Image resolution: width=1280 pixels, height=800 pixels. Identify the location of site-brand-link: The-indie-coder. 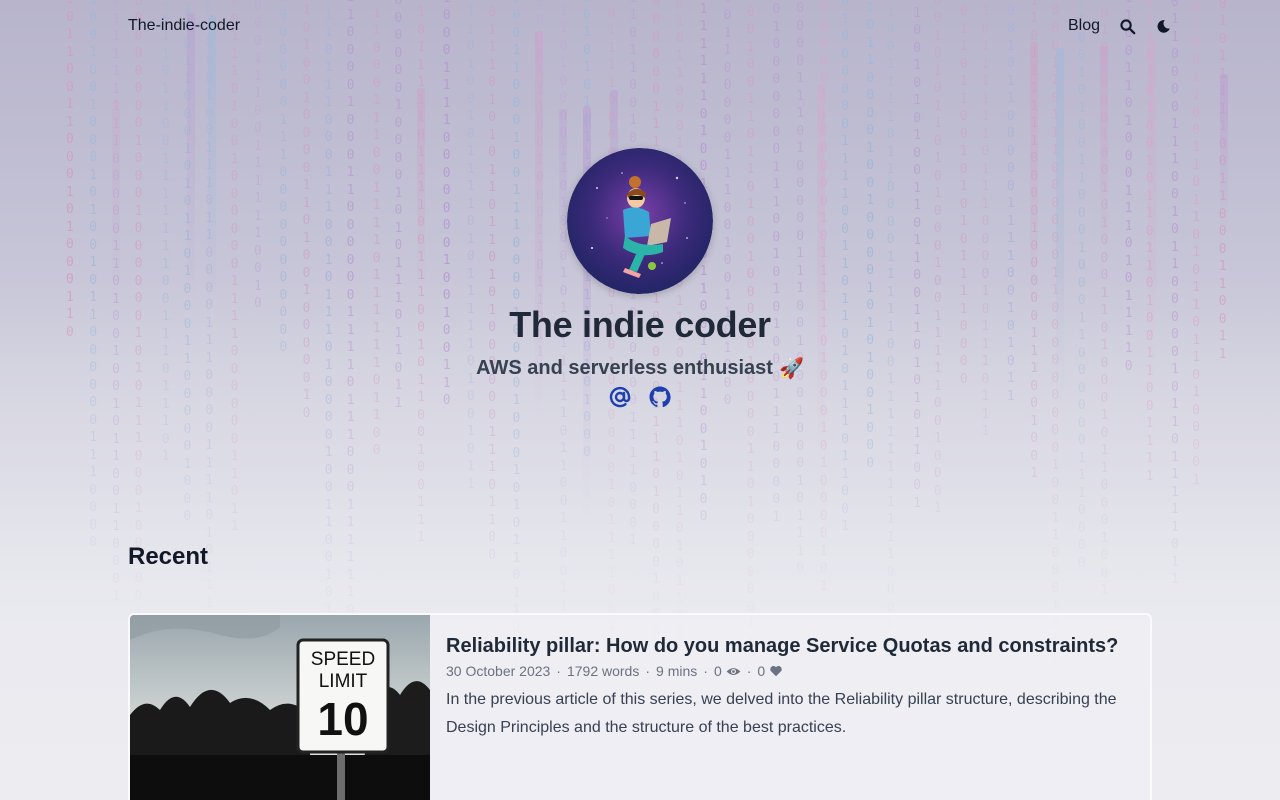
(184, 26).